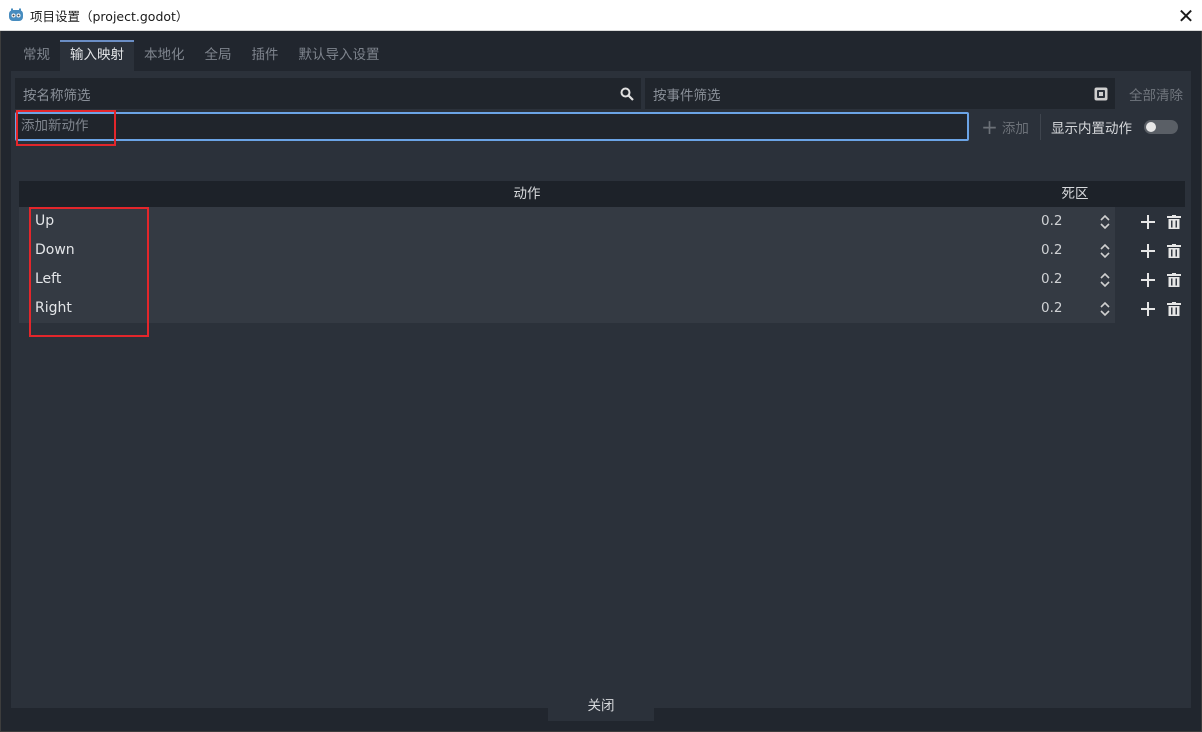 Image resolution: width=1202 pixels, height=732 pixels. What do you see at coordinates (880, 93) in the screenshot?
I see `filter-by-event-input: 按事件筛选` at bounding box center [880, 93].